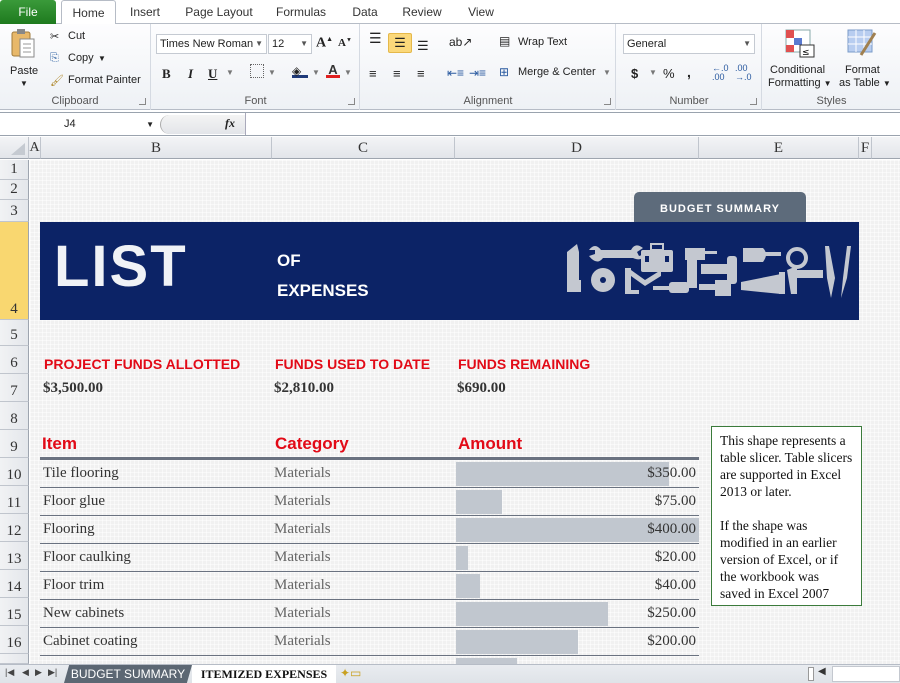 This screenshot has width=900, height=683. Describe the element at coordinates (607, 101) in the screenshot. I see `alignment-launcher` at that location.